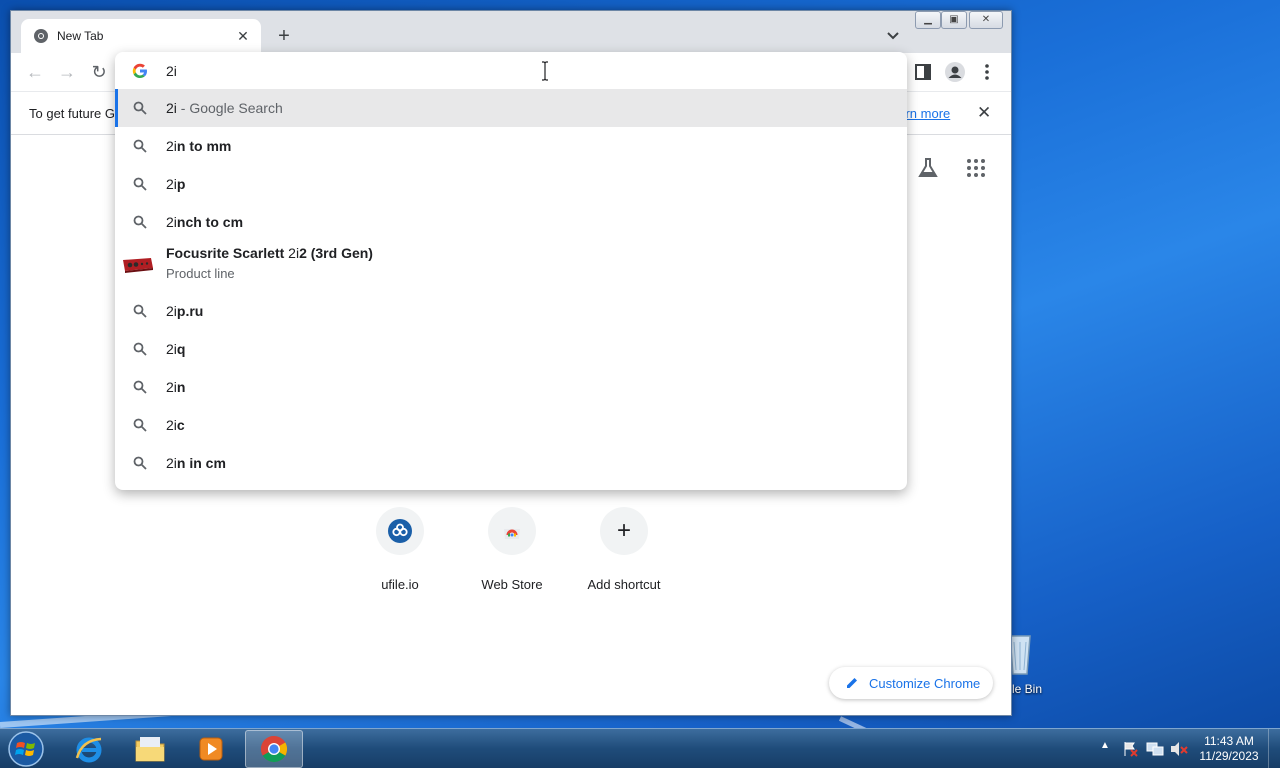  I want to click on suggestion-completion: nch to cm, so click(210, 222).